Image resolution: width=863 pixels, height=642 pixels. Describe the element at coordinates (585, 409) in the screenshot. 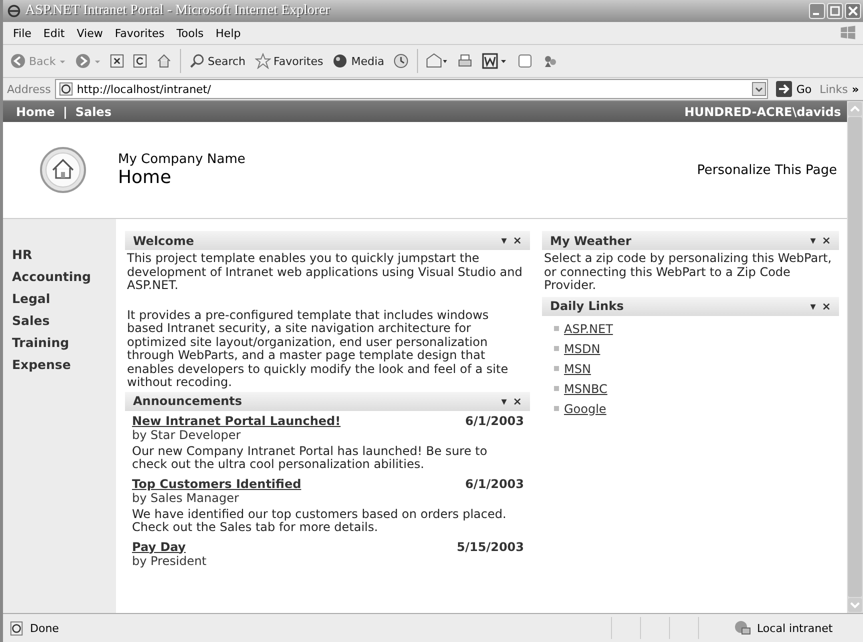

I see `daily-link: Google` at that location.